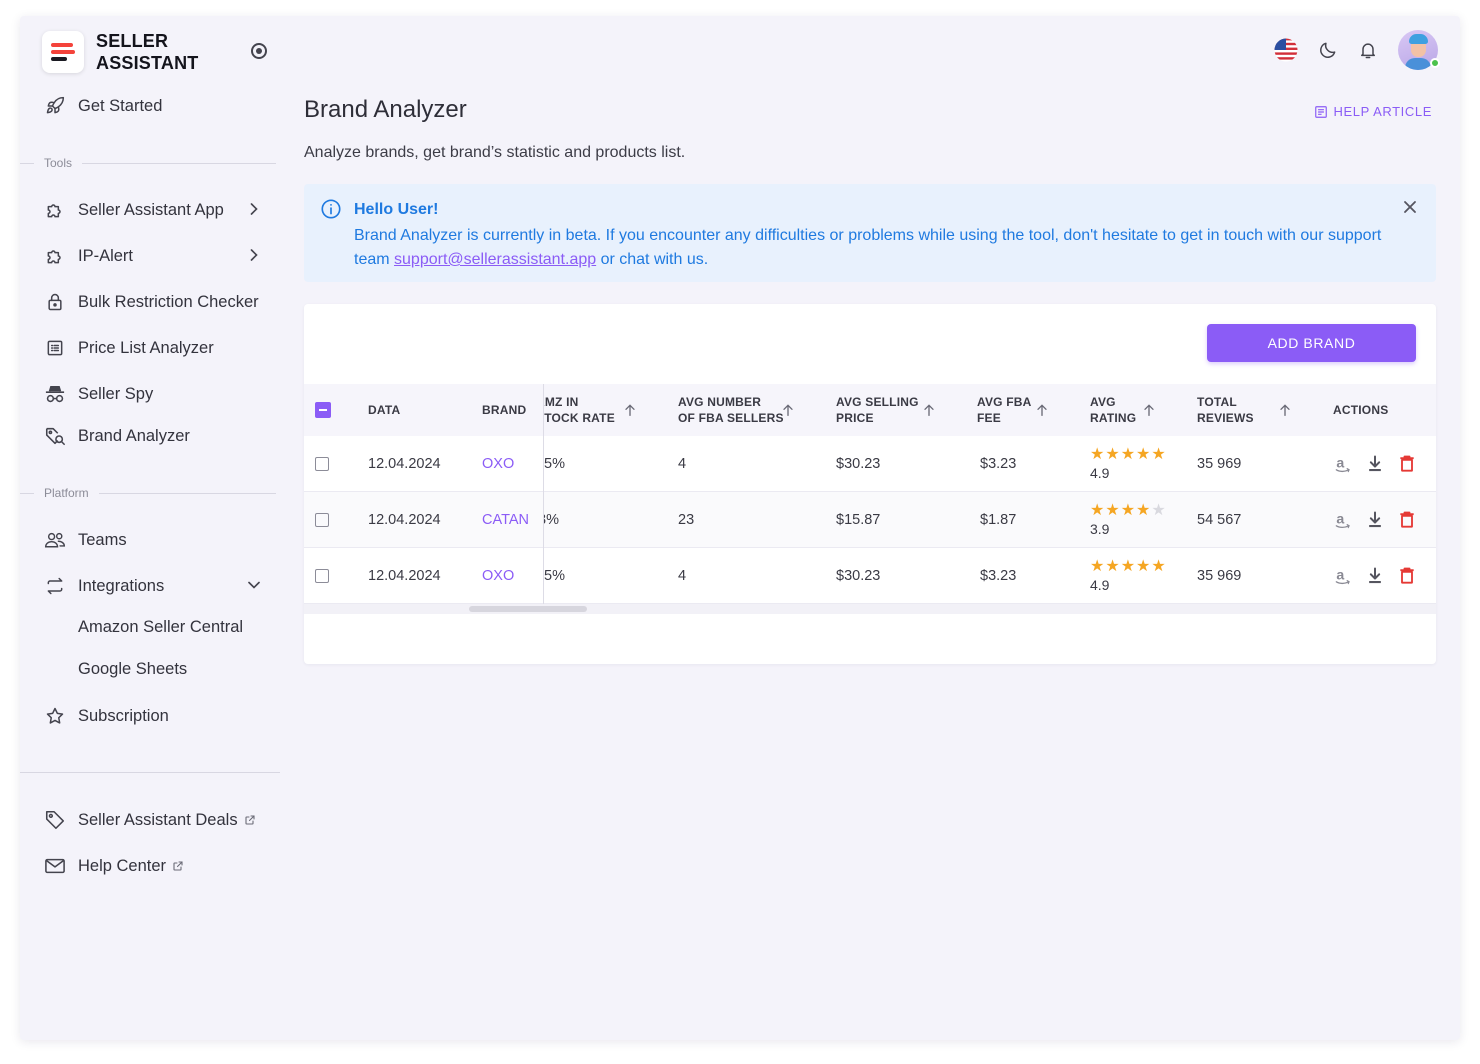 The height and width of the screenshot is (1064, 1480). Describe the element at coordinates (55, 210) in the screenshot. I see `puzzle-icon` at that location.